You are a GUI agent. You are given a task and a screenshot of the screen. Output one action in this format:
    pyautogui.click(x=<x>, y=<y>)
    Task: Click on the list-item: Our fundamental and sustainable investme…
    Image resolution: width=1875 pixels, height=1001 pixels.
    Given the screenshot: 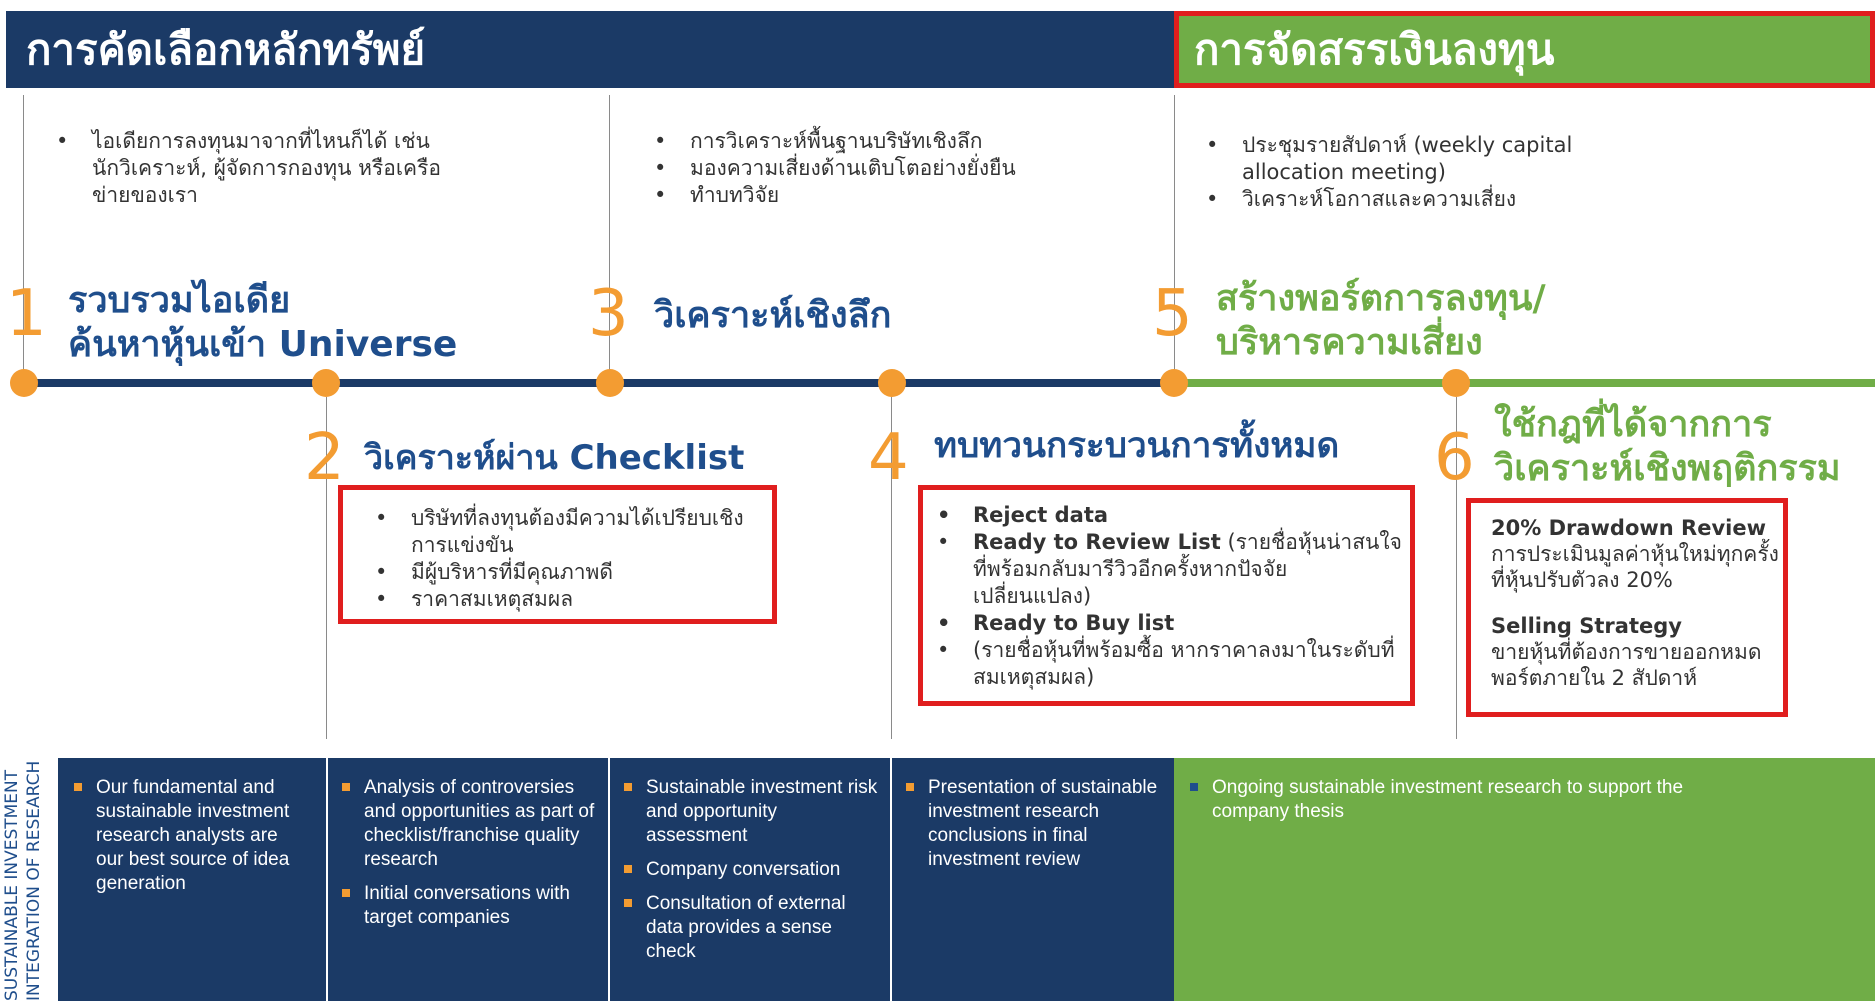 What is the action you would take?
    pyautogui.click(x=189, y=836)
    